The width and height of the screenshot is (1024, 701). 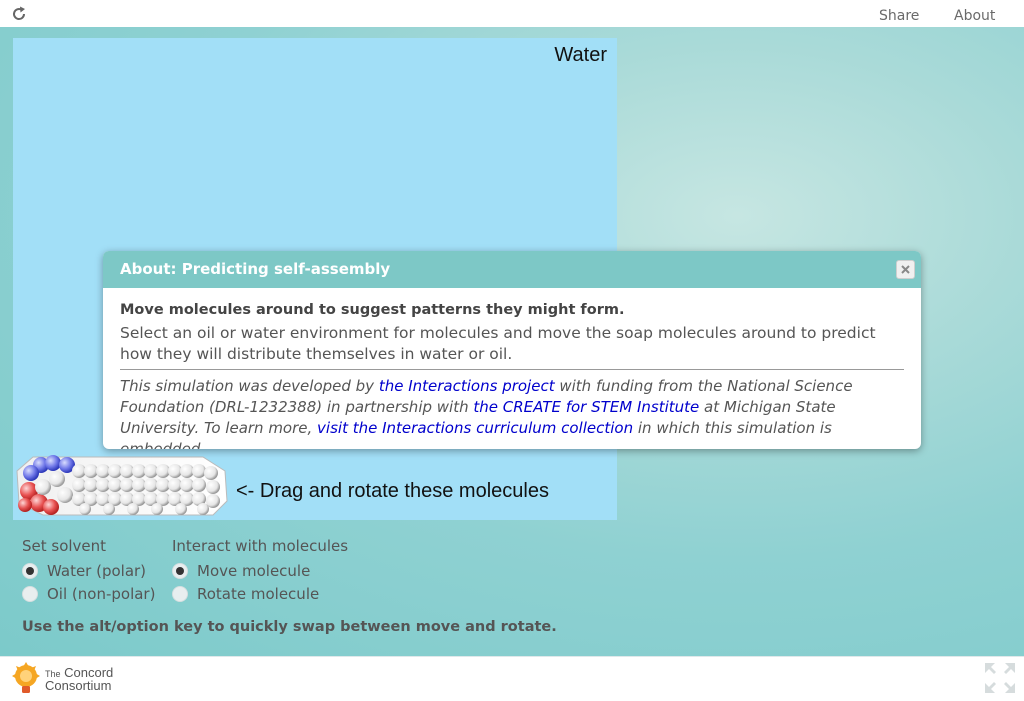 I want to click on footer: The Concord Consortium, so click(x=512, y=678).